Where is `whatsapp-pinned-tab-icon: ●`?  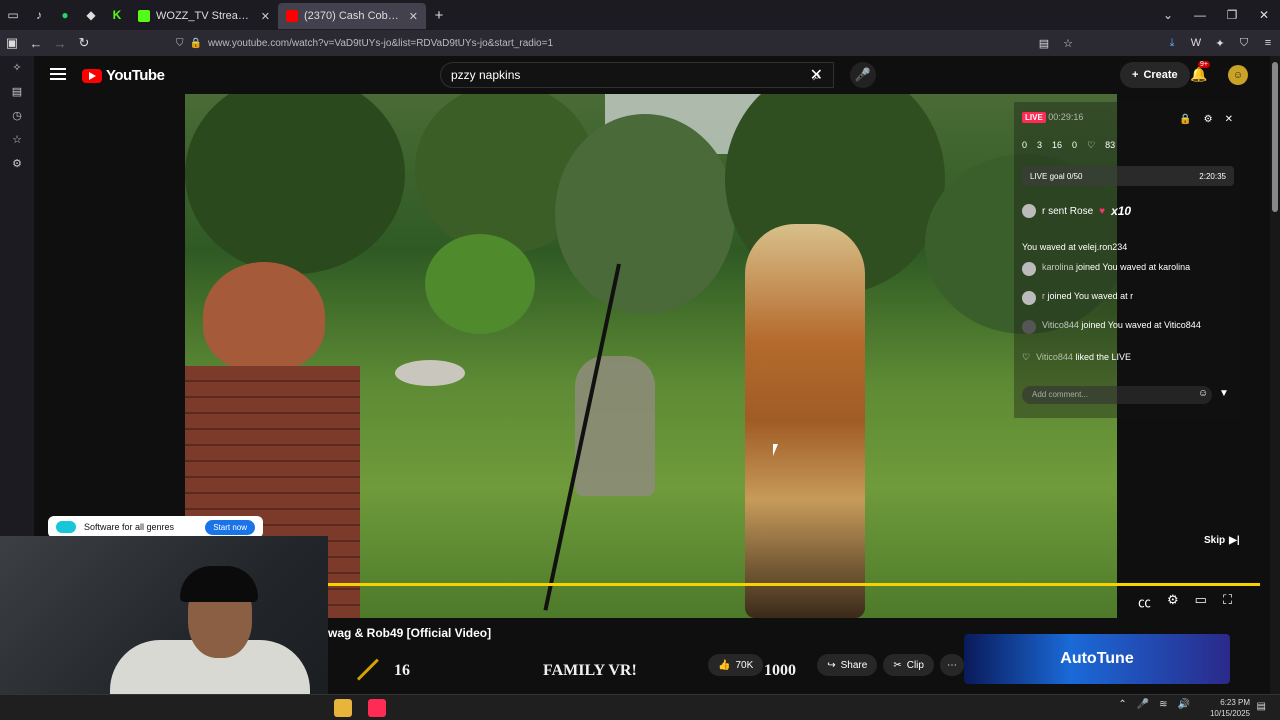 whatsapp-pinned-tab-icon: ● is located at coordinates (65, 15).